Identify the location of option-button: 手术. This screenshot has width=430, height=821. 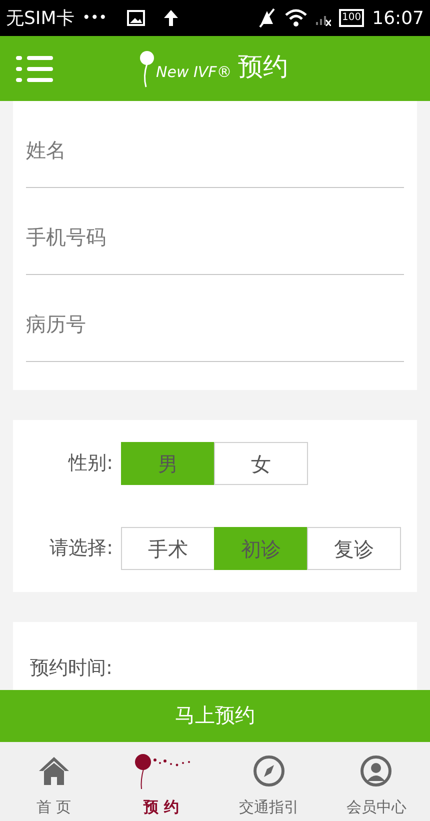
(168, 548).